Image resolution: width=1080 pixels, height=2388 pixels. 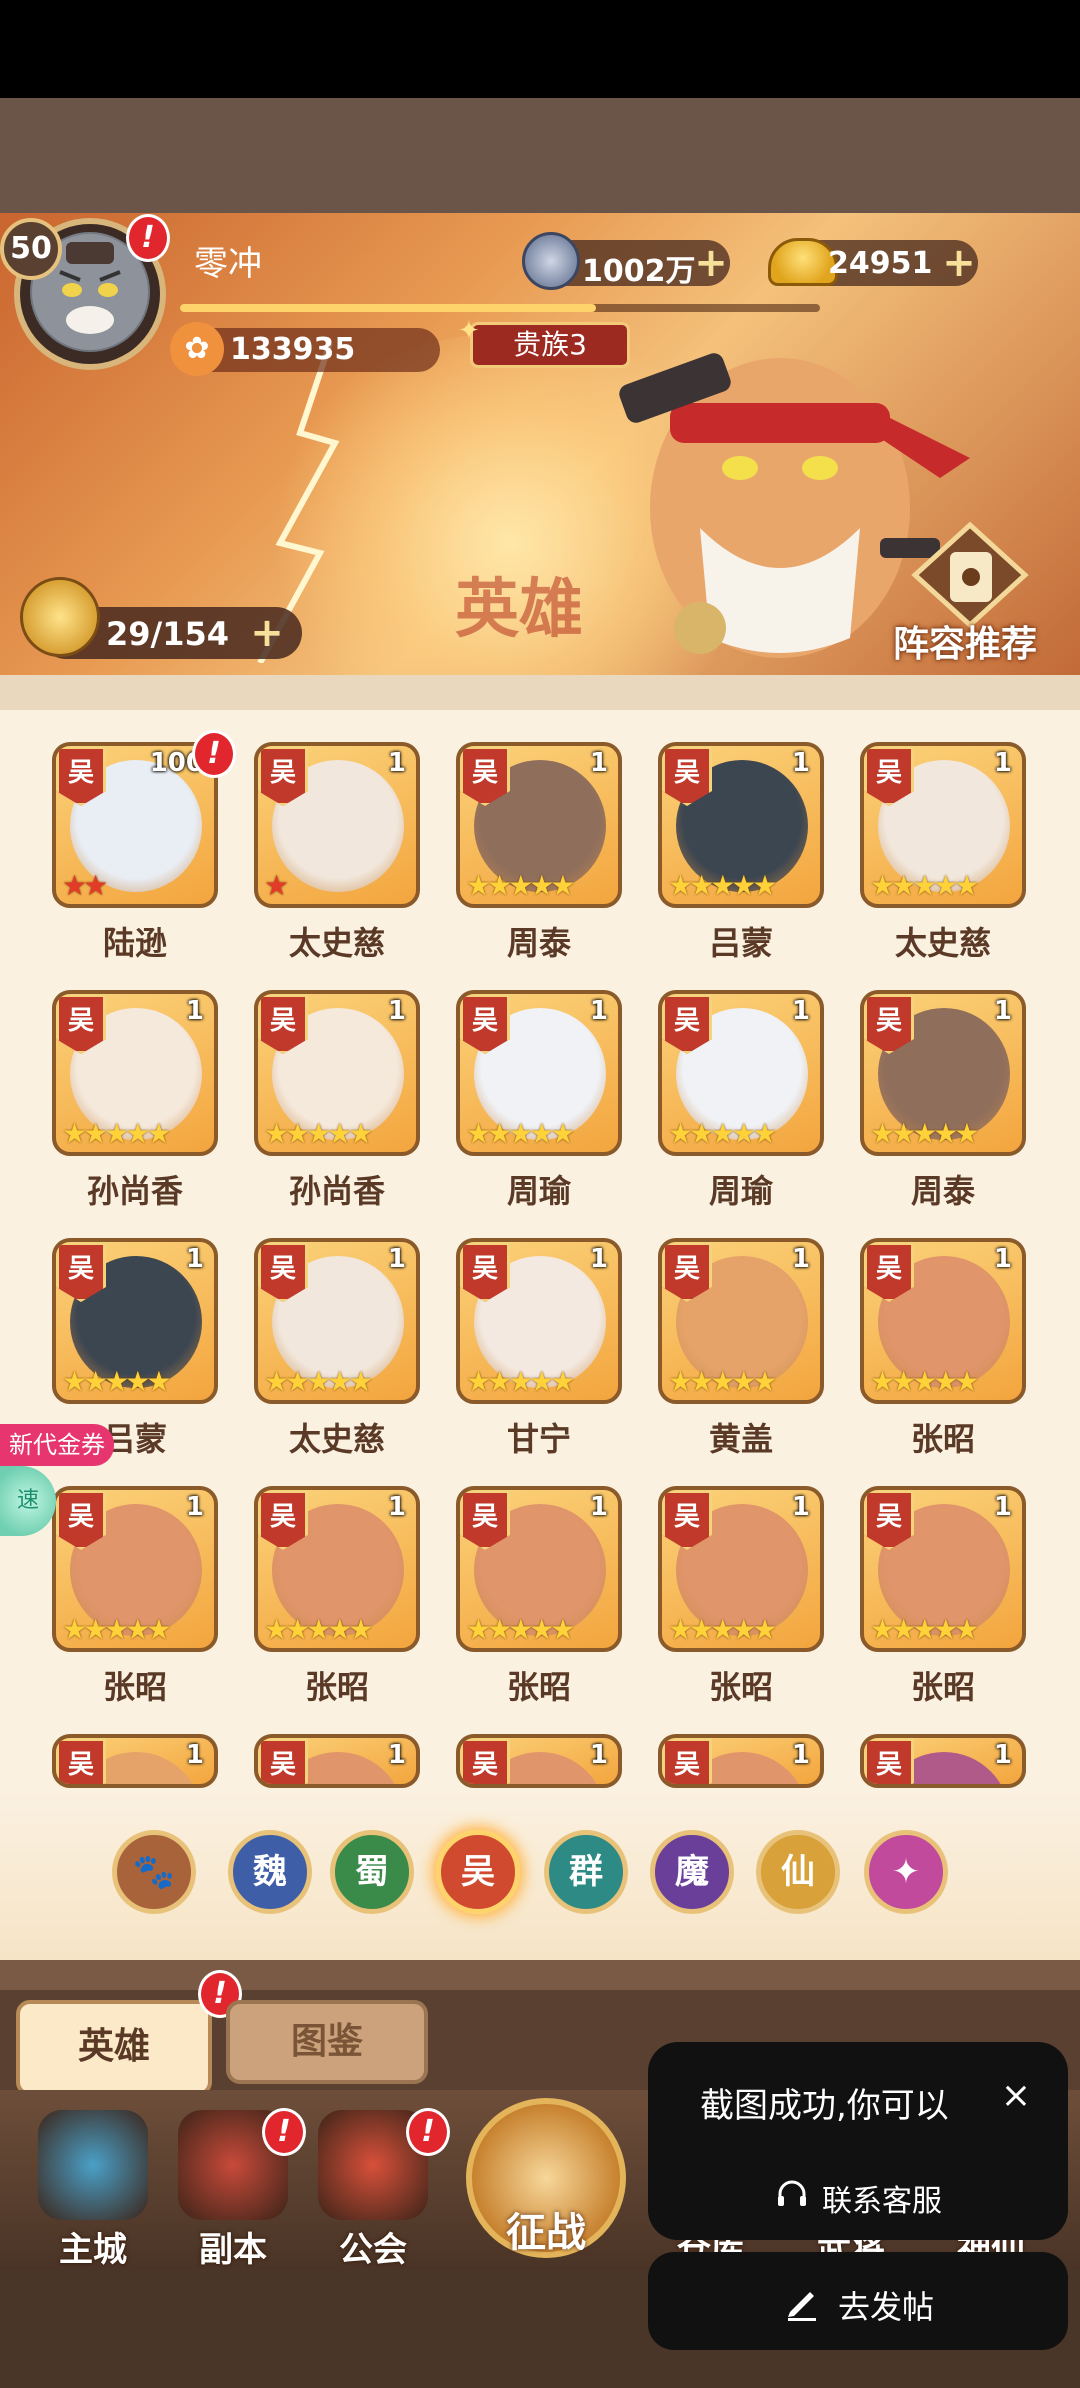 I want to click on faction-filter-wei: 魏, so click(x=270, y=1872).